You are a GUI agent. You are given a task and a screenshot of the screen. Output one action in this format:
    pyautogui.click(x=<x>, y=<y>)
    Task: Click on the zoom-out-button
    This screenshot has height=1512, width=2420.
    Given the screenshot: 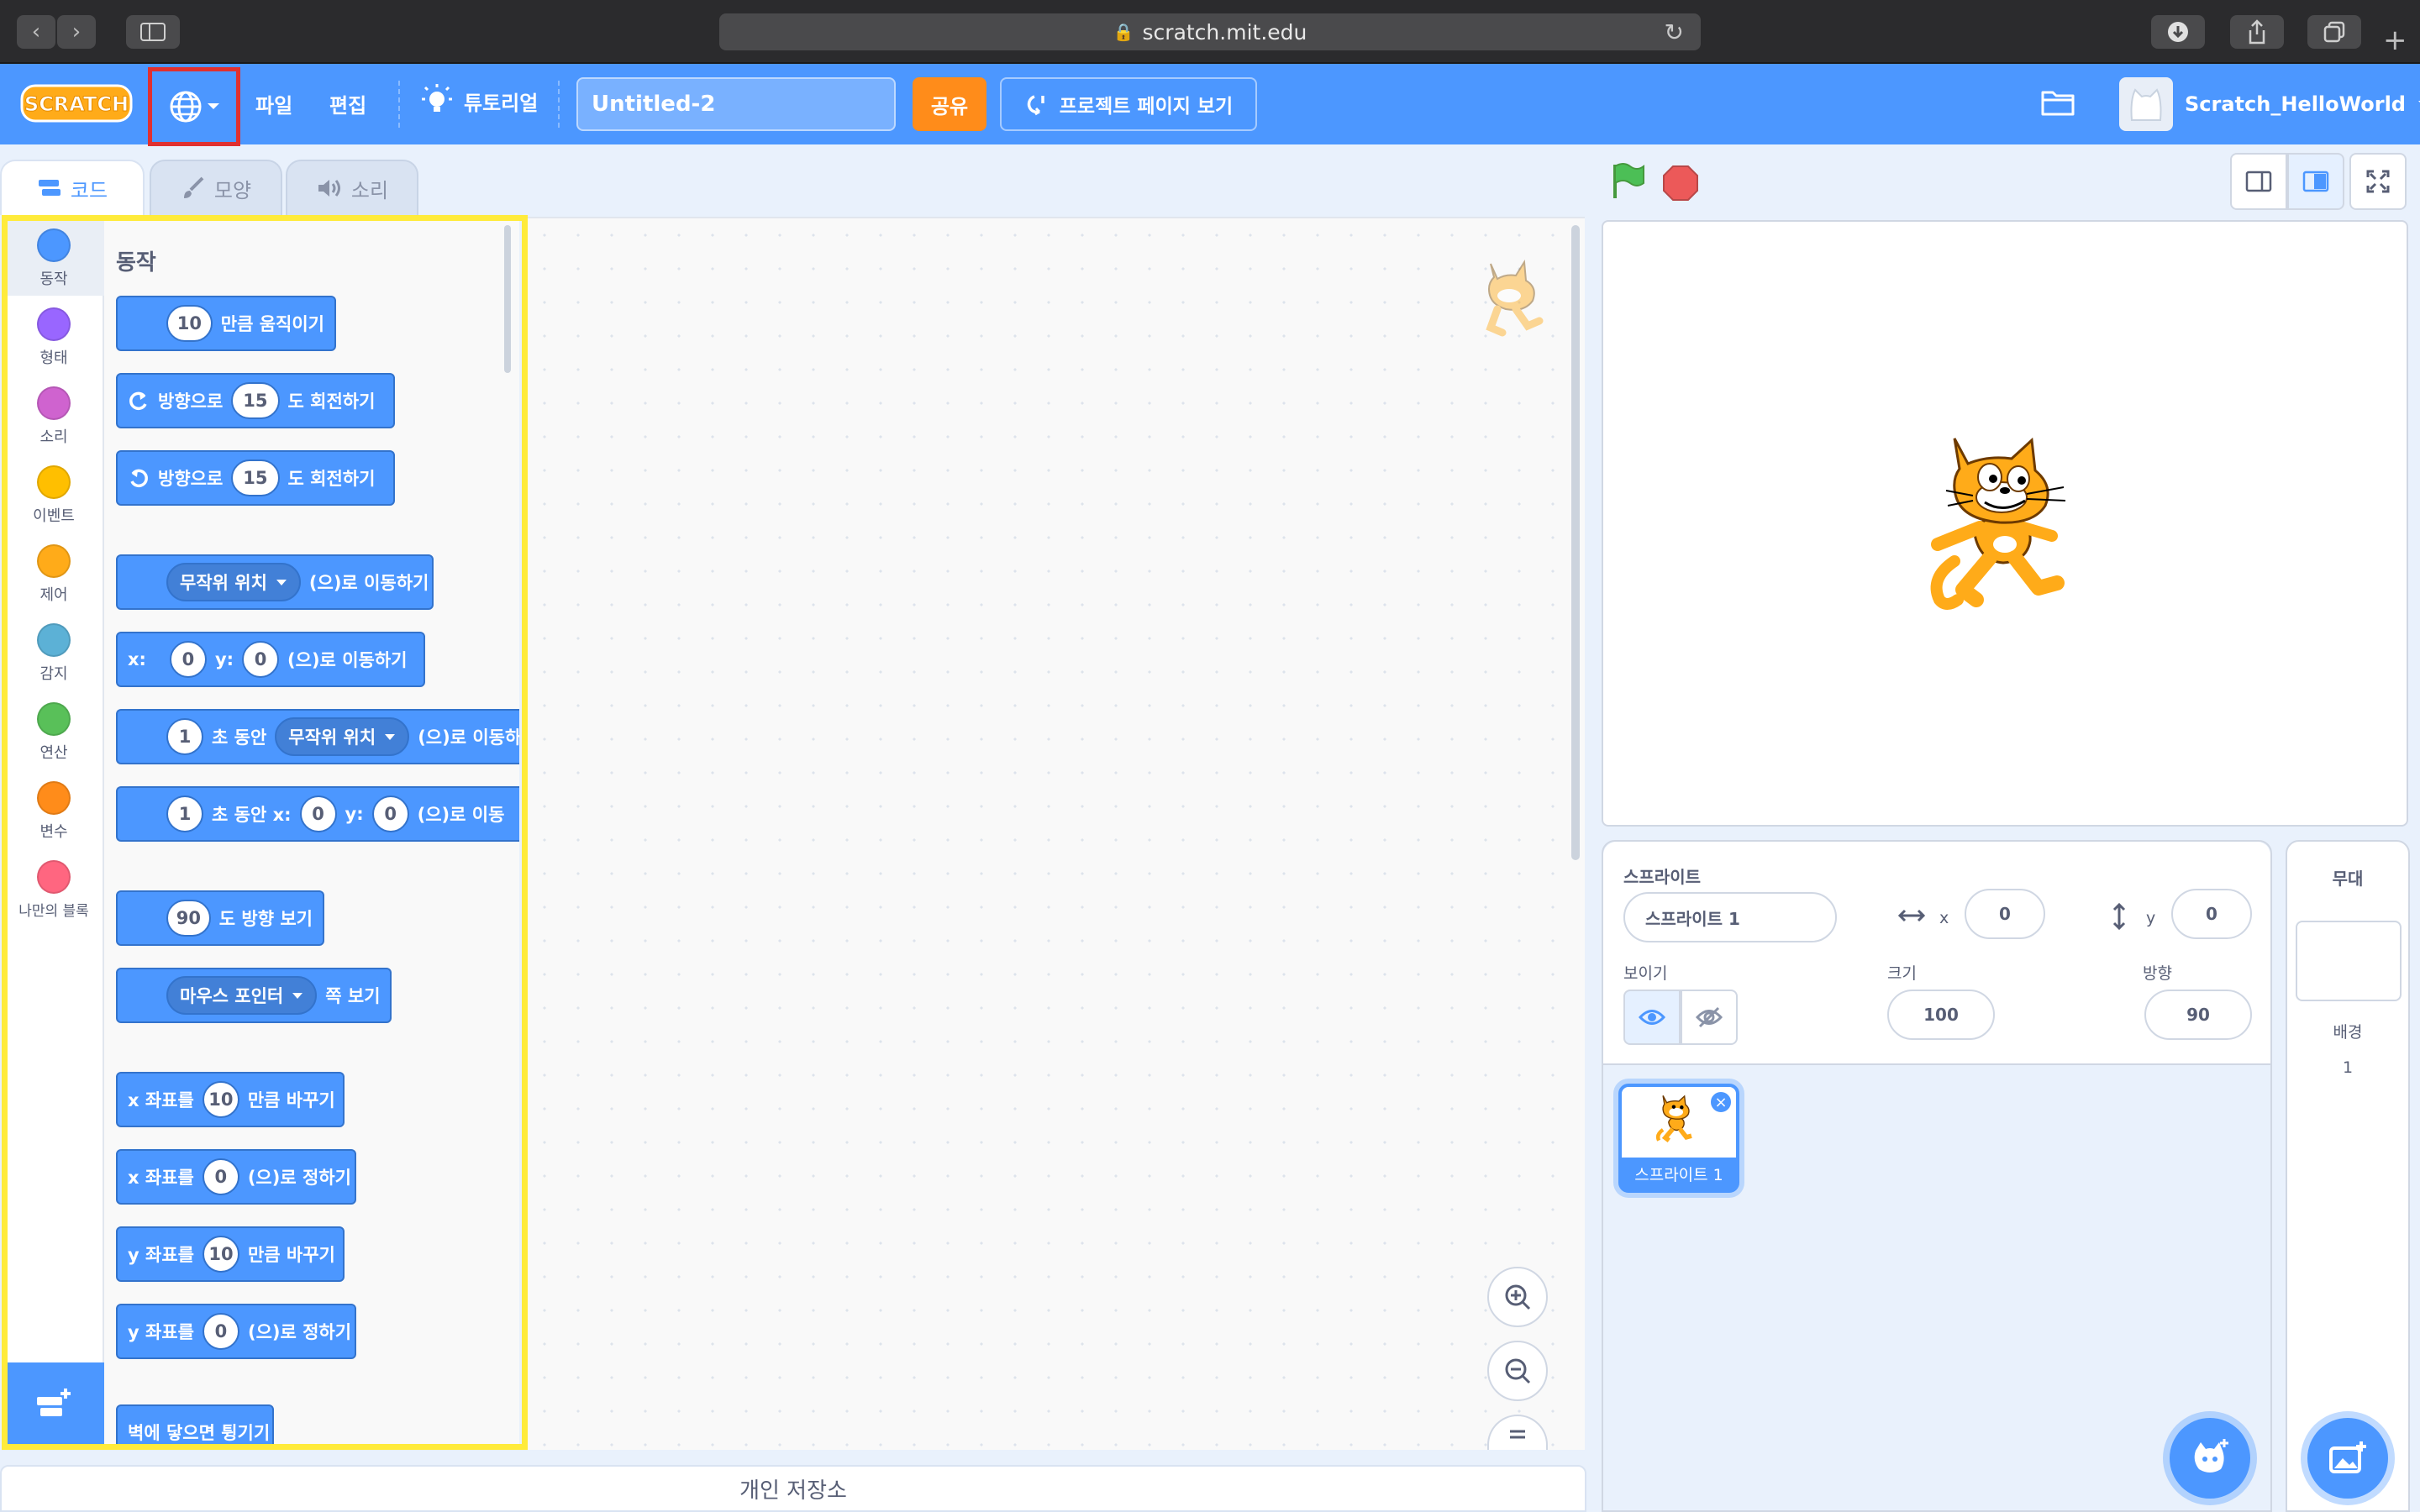 What is the action you would take?
    pyautogui.click(x=1517, y=1371)
    